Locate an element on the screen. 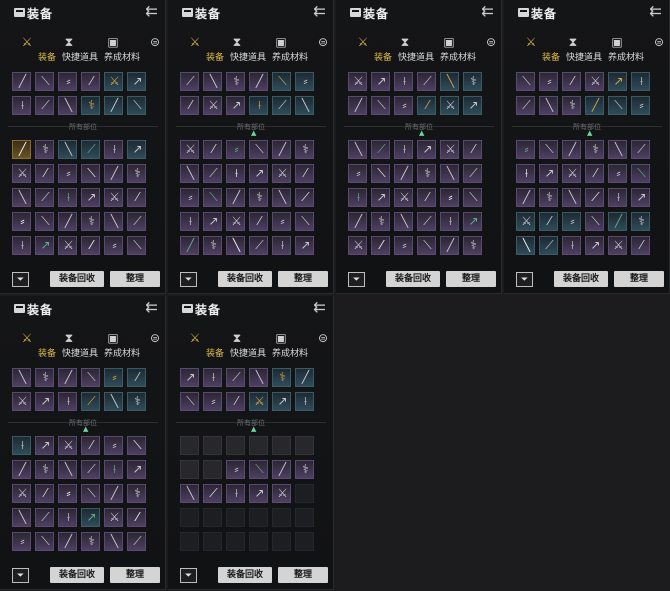 The image size is (670, 591). sort-filter-button: ⏷ is located at coordinates (188, 575).